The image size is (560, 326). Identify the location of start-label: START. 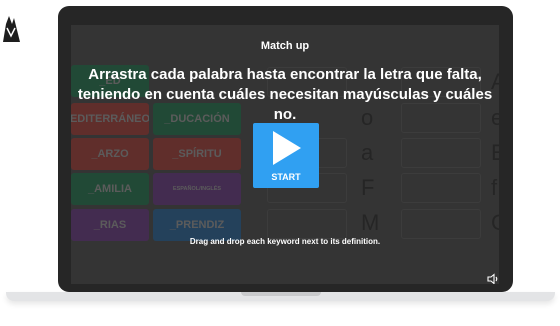
(286, 177).